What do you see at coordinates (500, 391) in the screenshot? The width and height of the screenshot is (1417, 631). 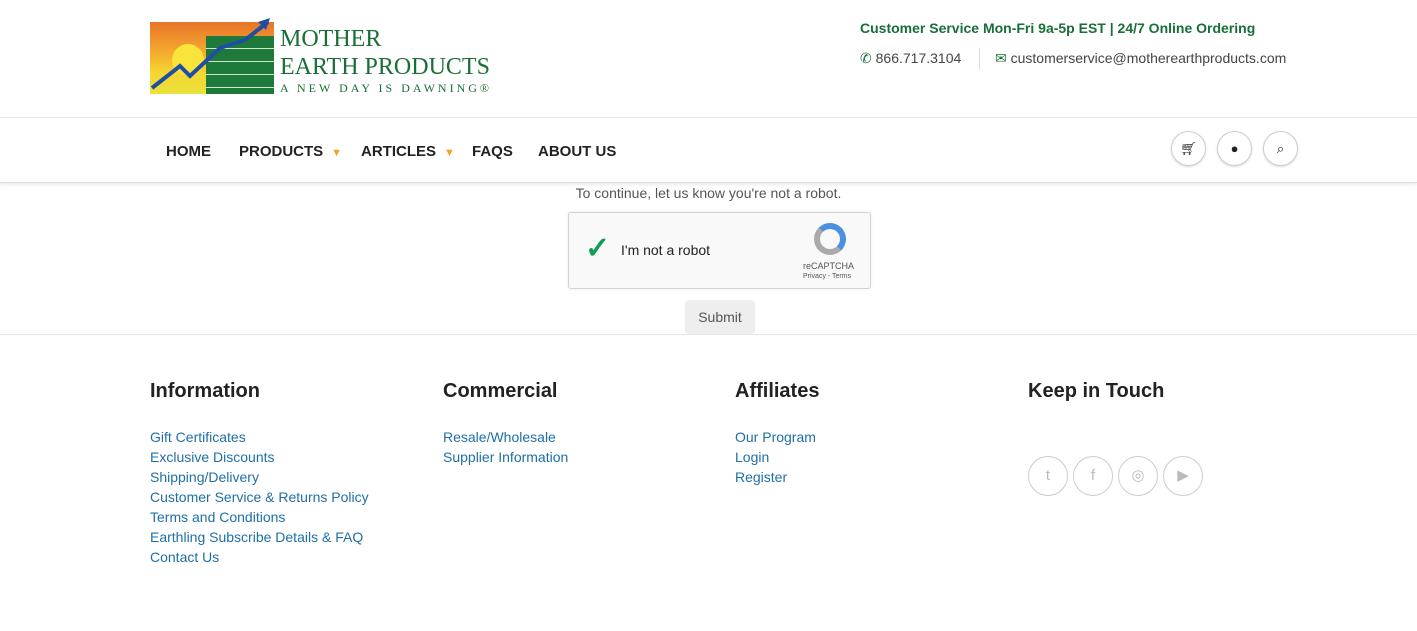 I see `footer-commercial-title: Commercial` at bounding box center [500, 391].